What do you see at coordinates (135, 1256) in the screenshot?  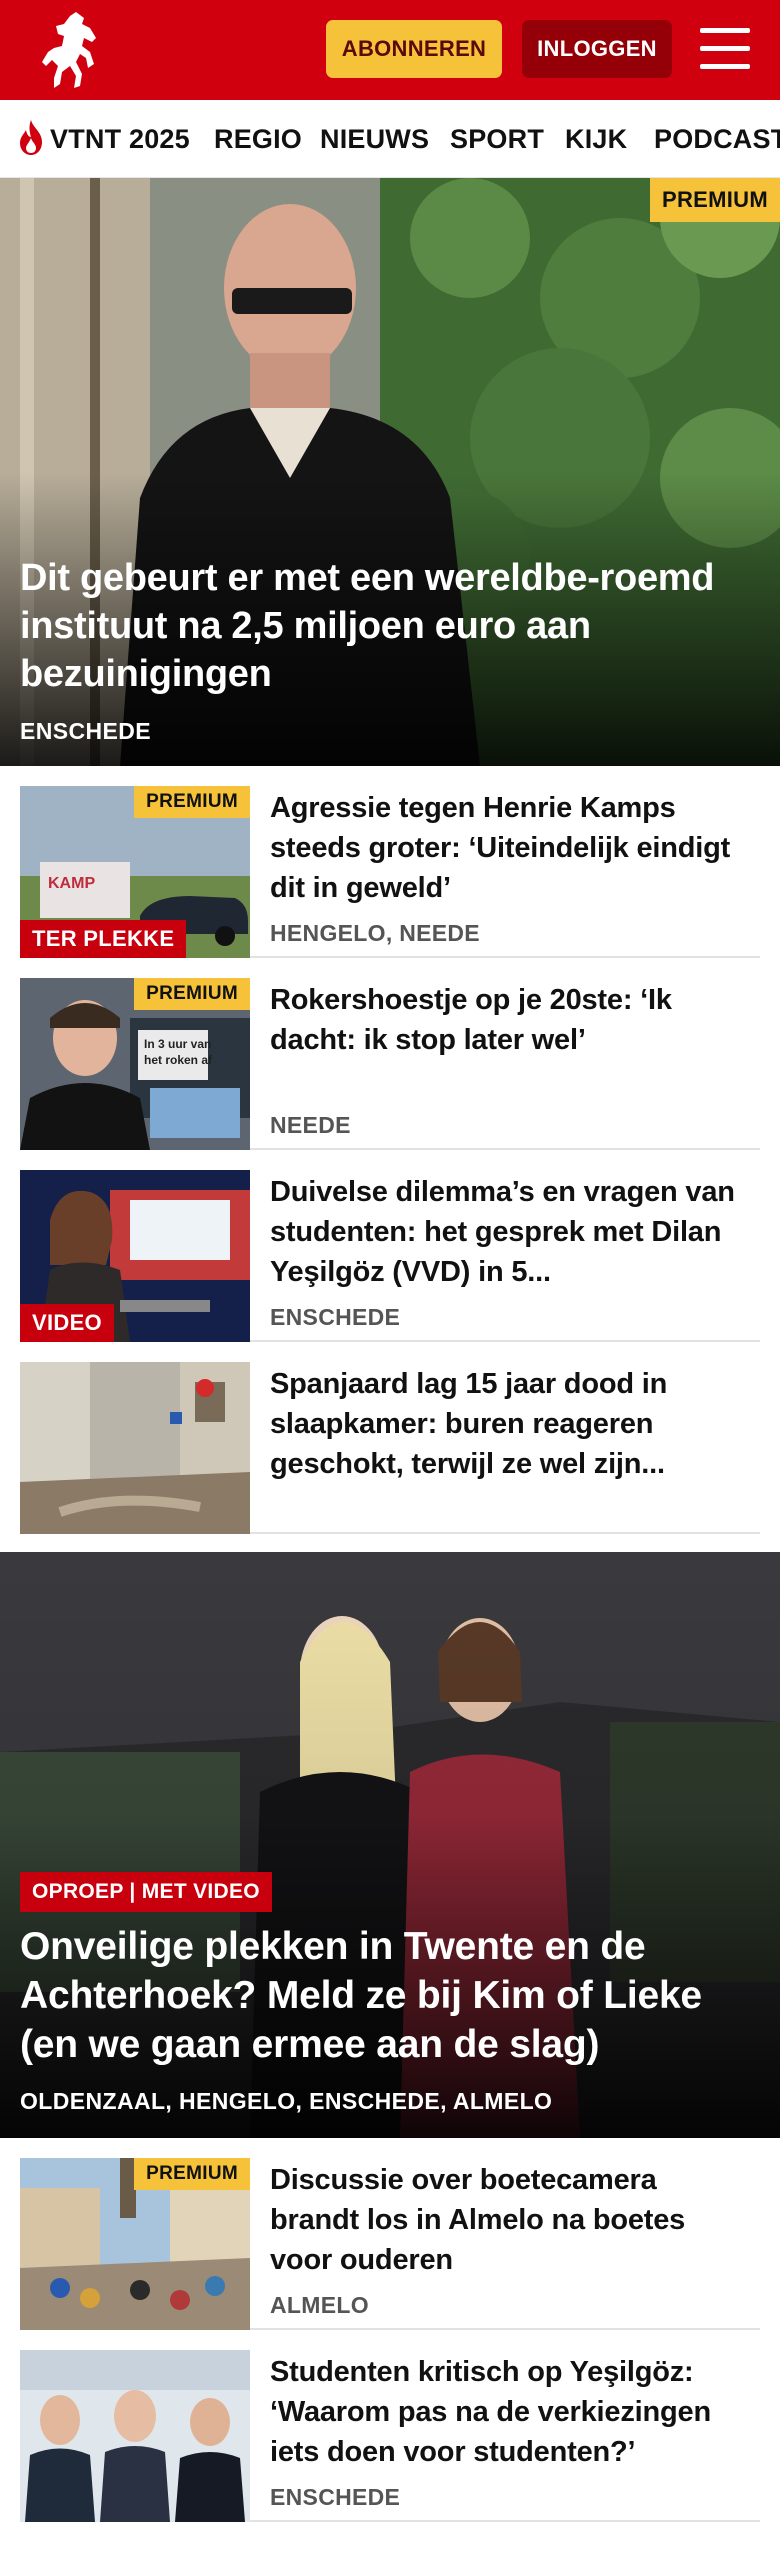 I see `article-thumbnail: VIDEO` at bounding box center [135, 1256].